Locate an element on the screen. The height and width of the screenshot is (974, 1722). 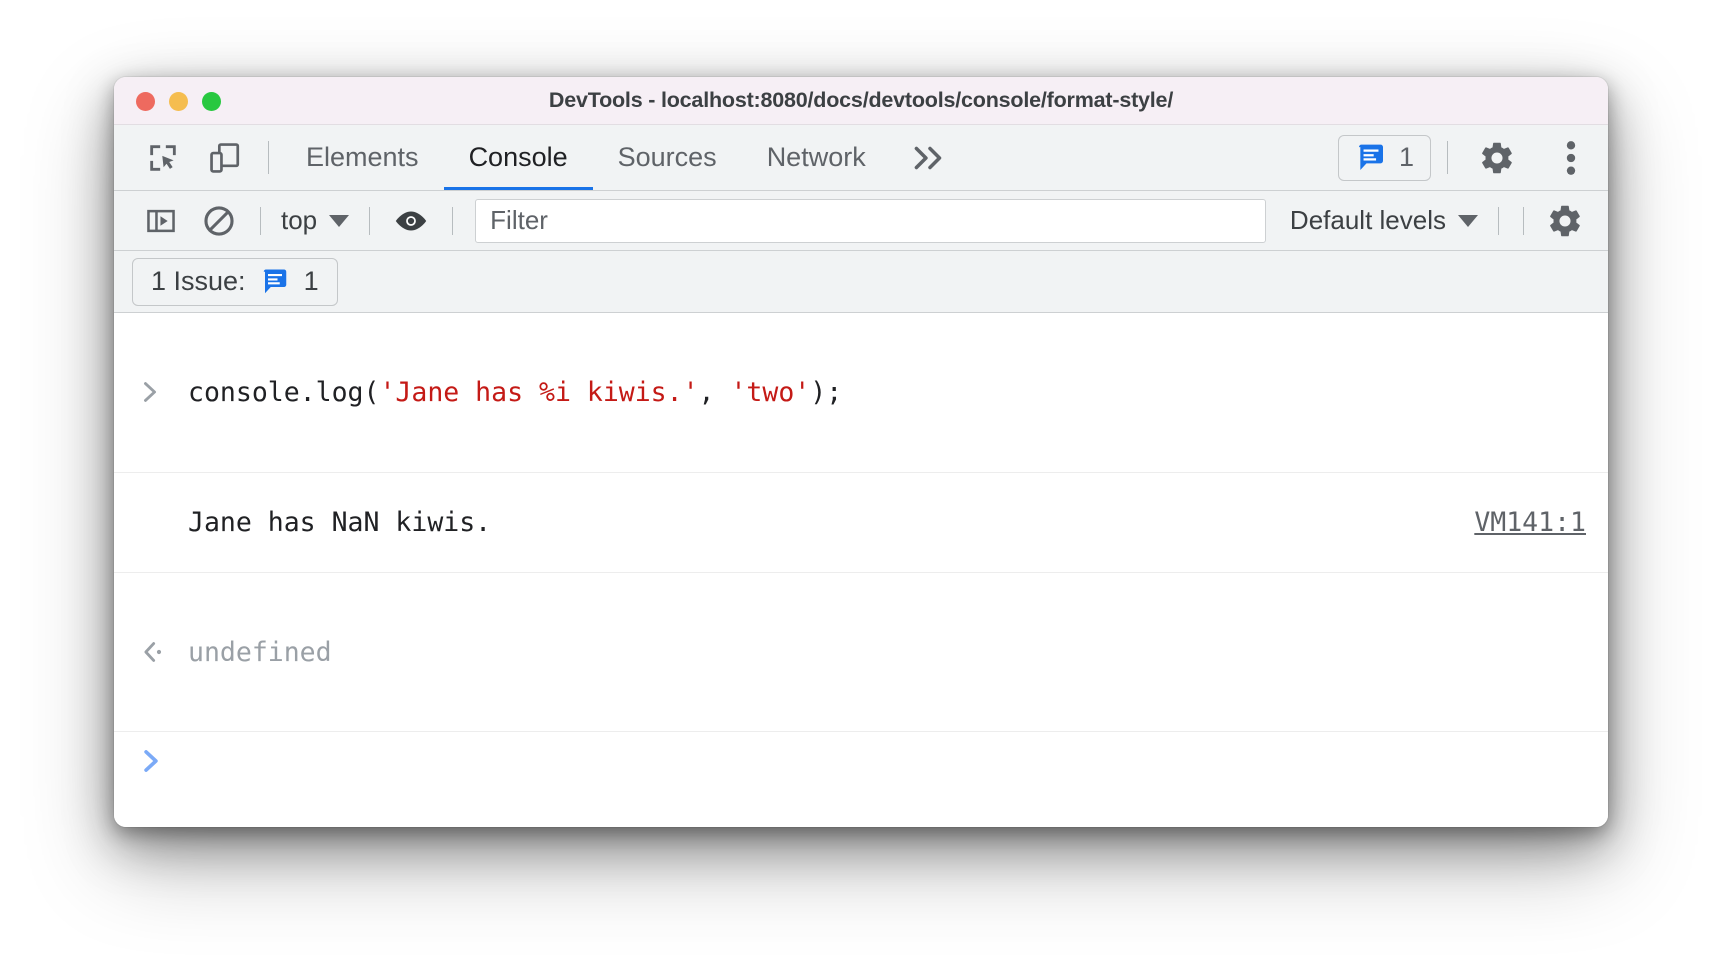
inspect-element-icon is located at coordinates (163, 158).